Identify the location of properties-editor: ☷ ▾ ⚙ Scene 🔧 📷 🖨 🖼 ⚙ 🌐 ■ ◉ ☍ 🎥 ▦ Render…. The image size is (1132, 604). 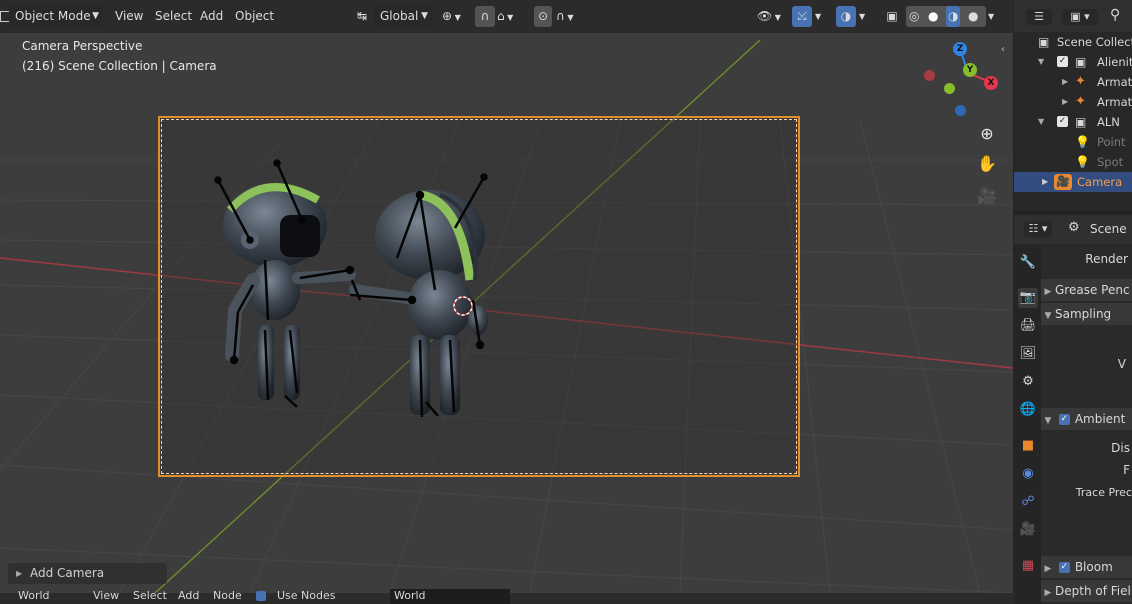
(1073, 409).